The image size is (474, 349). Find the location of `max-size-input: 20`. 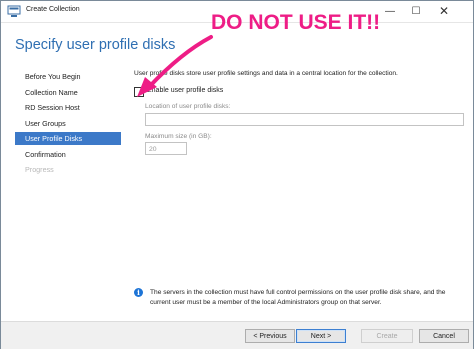

max-size-input: 20 is located at coordinates (166, 148).